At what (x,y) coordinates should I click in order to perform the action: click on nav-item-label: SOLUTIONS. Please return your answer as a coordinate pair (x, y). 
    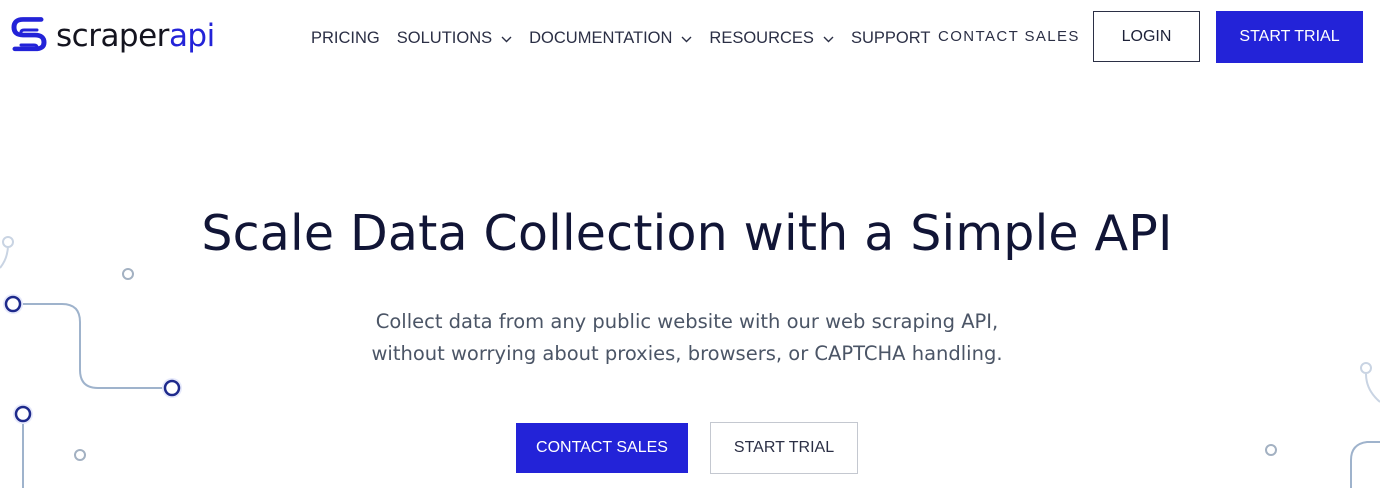
    Looking at the image, I should click on (444, 37).